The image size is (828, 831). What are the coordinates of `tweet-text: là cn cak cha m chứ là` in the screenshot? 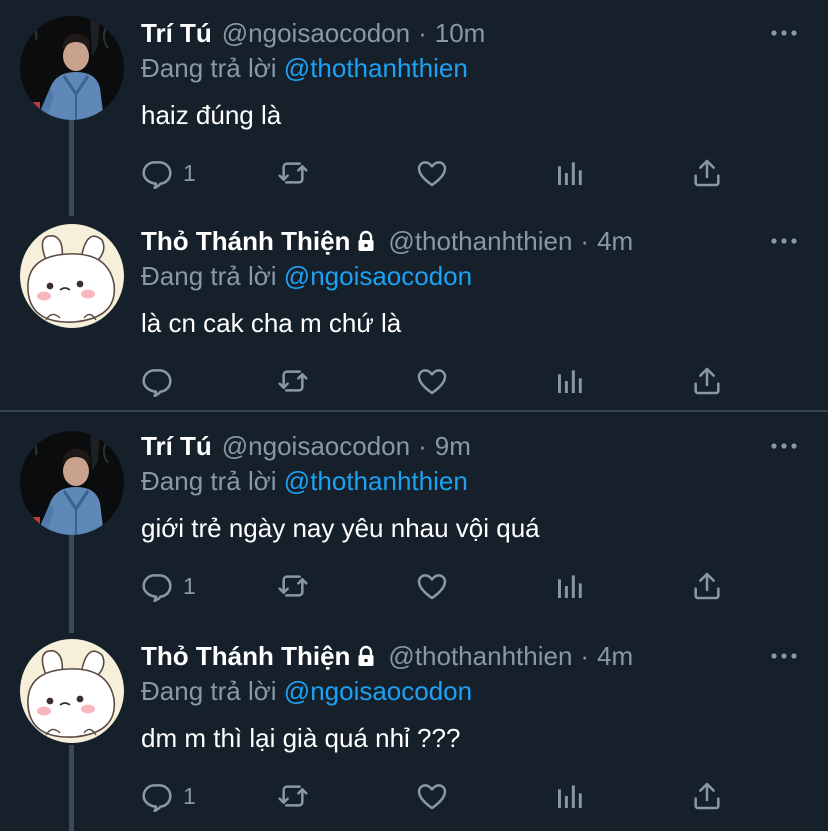 It's located at (271, 323).